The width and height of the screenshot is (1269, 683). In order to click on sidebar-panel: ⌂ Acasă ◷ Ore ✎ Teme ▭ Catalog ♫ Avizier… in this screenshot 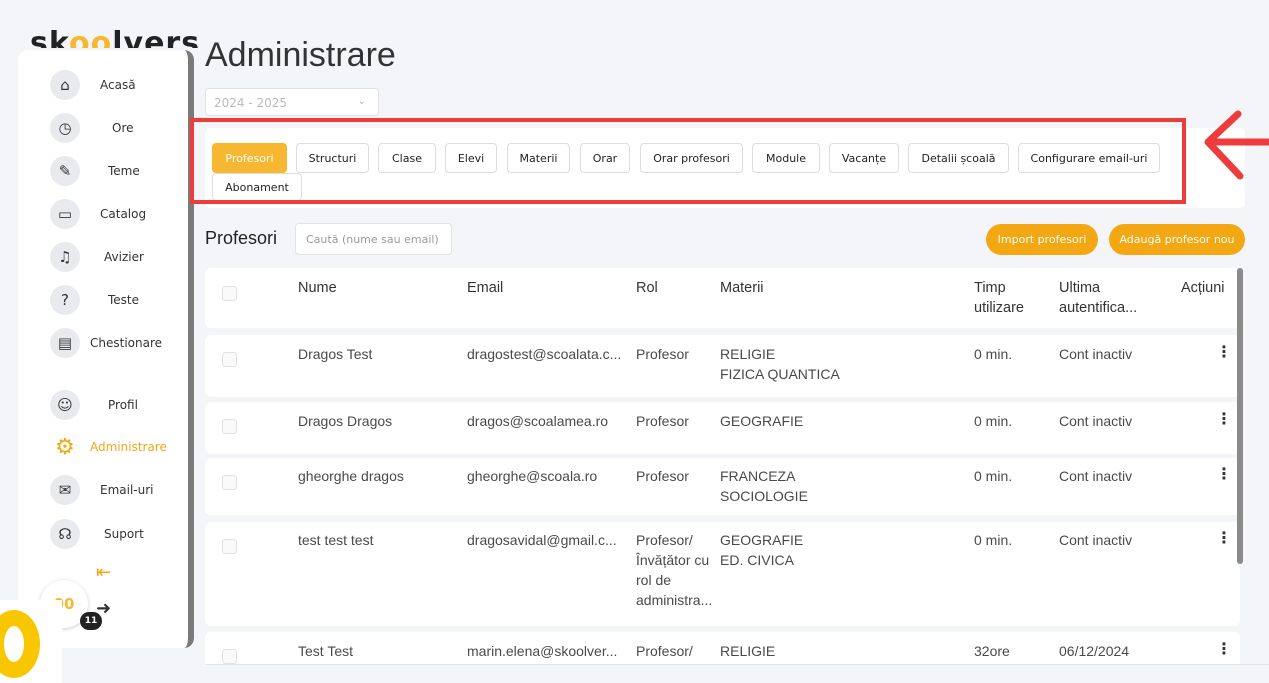, I will do `click(106, 349)`.